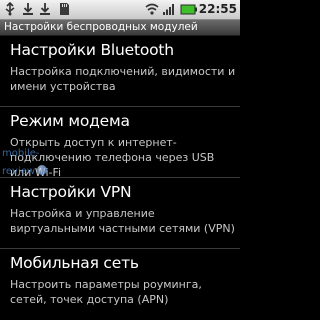 The image size is (320, 320). Describe the element at coordinates (70, 121) in the screenshot. I see `list-item-title: Режим модема` at that location.